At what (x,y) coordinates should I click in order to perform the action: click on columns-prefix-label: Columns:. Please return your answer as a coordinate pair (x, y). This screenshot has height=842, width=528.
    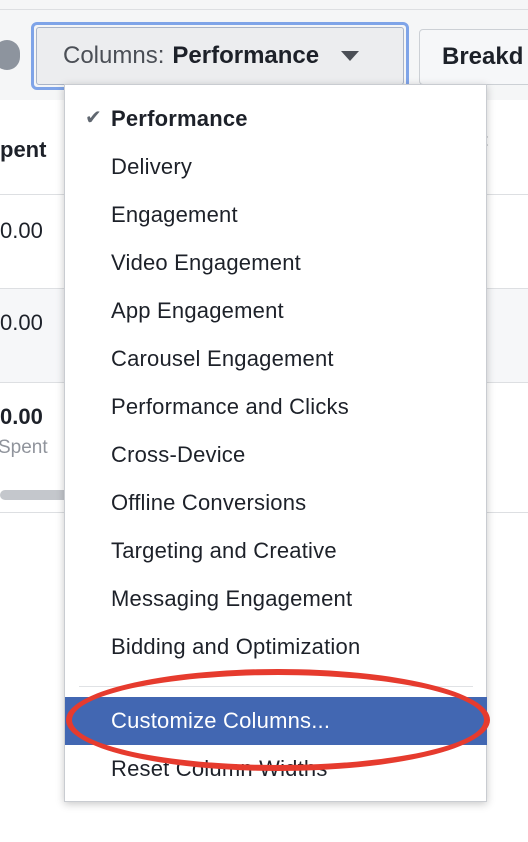
    Looking at the image, I should click on (114, 55).